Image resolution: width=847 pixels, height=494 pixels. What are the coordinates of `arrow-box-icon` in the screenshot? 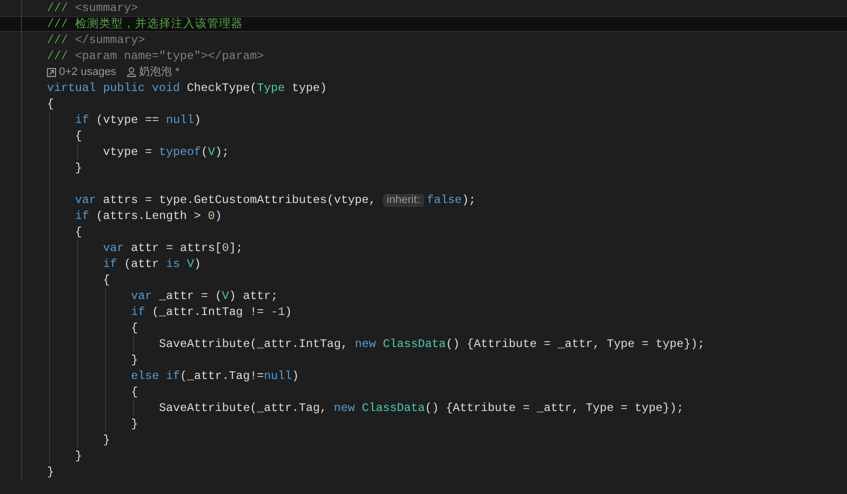 It's located at (51, 72).